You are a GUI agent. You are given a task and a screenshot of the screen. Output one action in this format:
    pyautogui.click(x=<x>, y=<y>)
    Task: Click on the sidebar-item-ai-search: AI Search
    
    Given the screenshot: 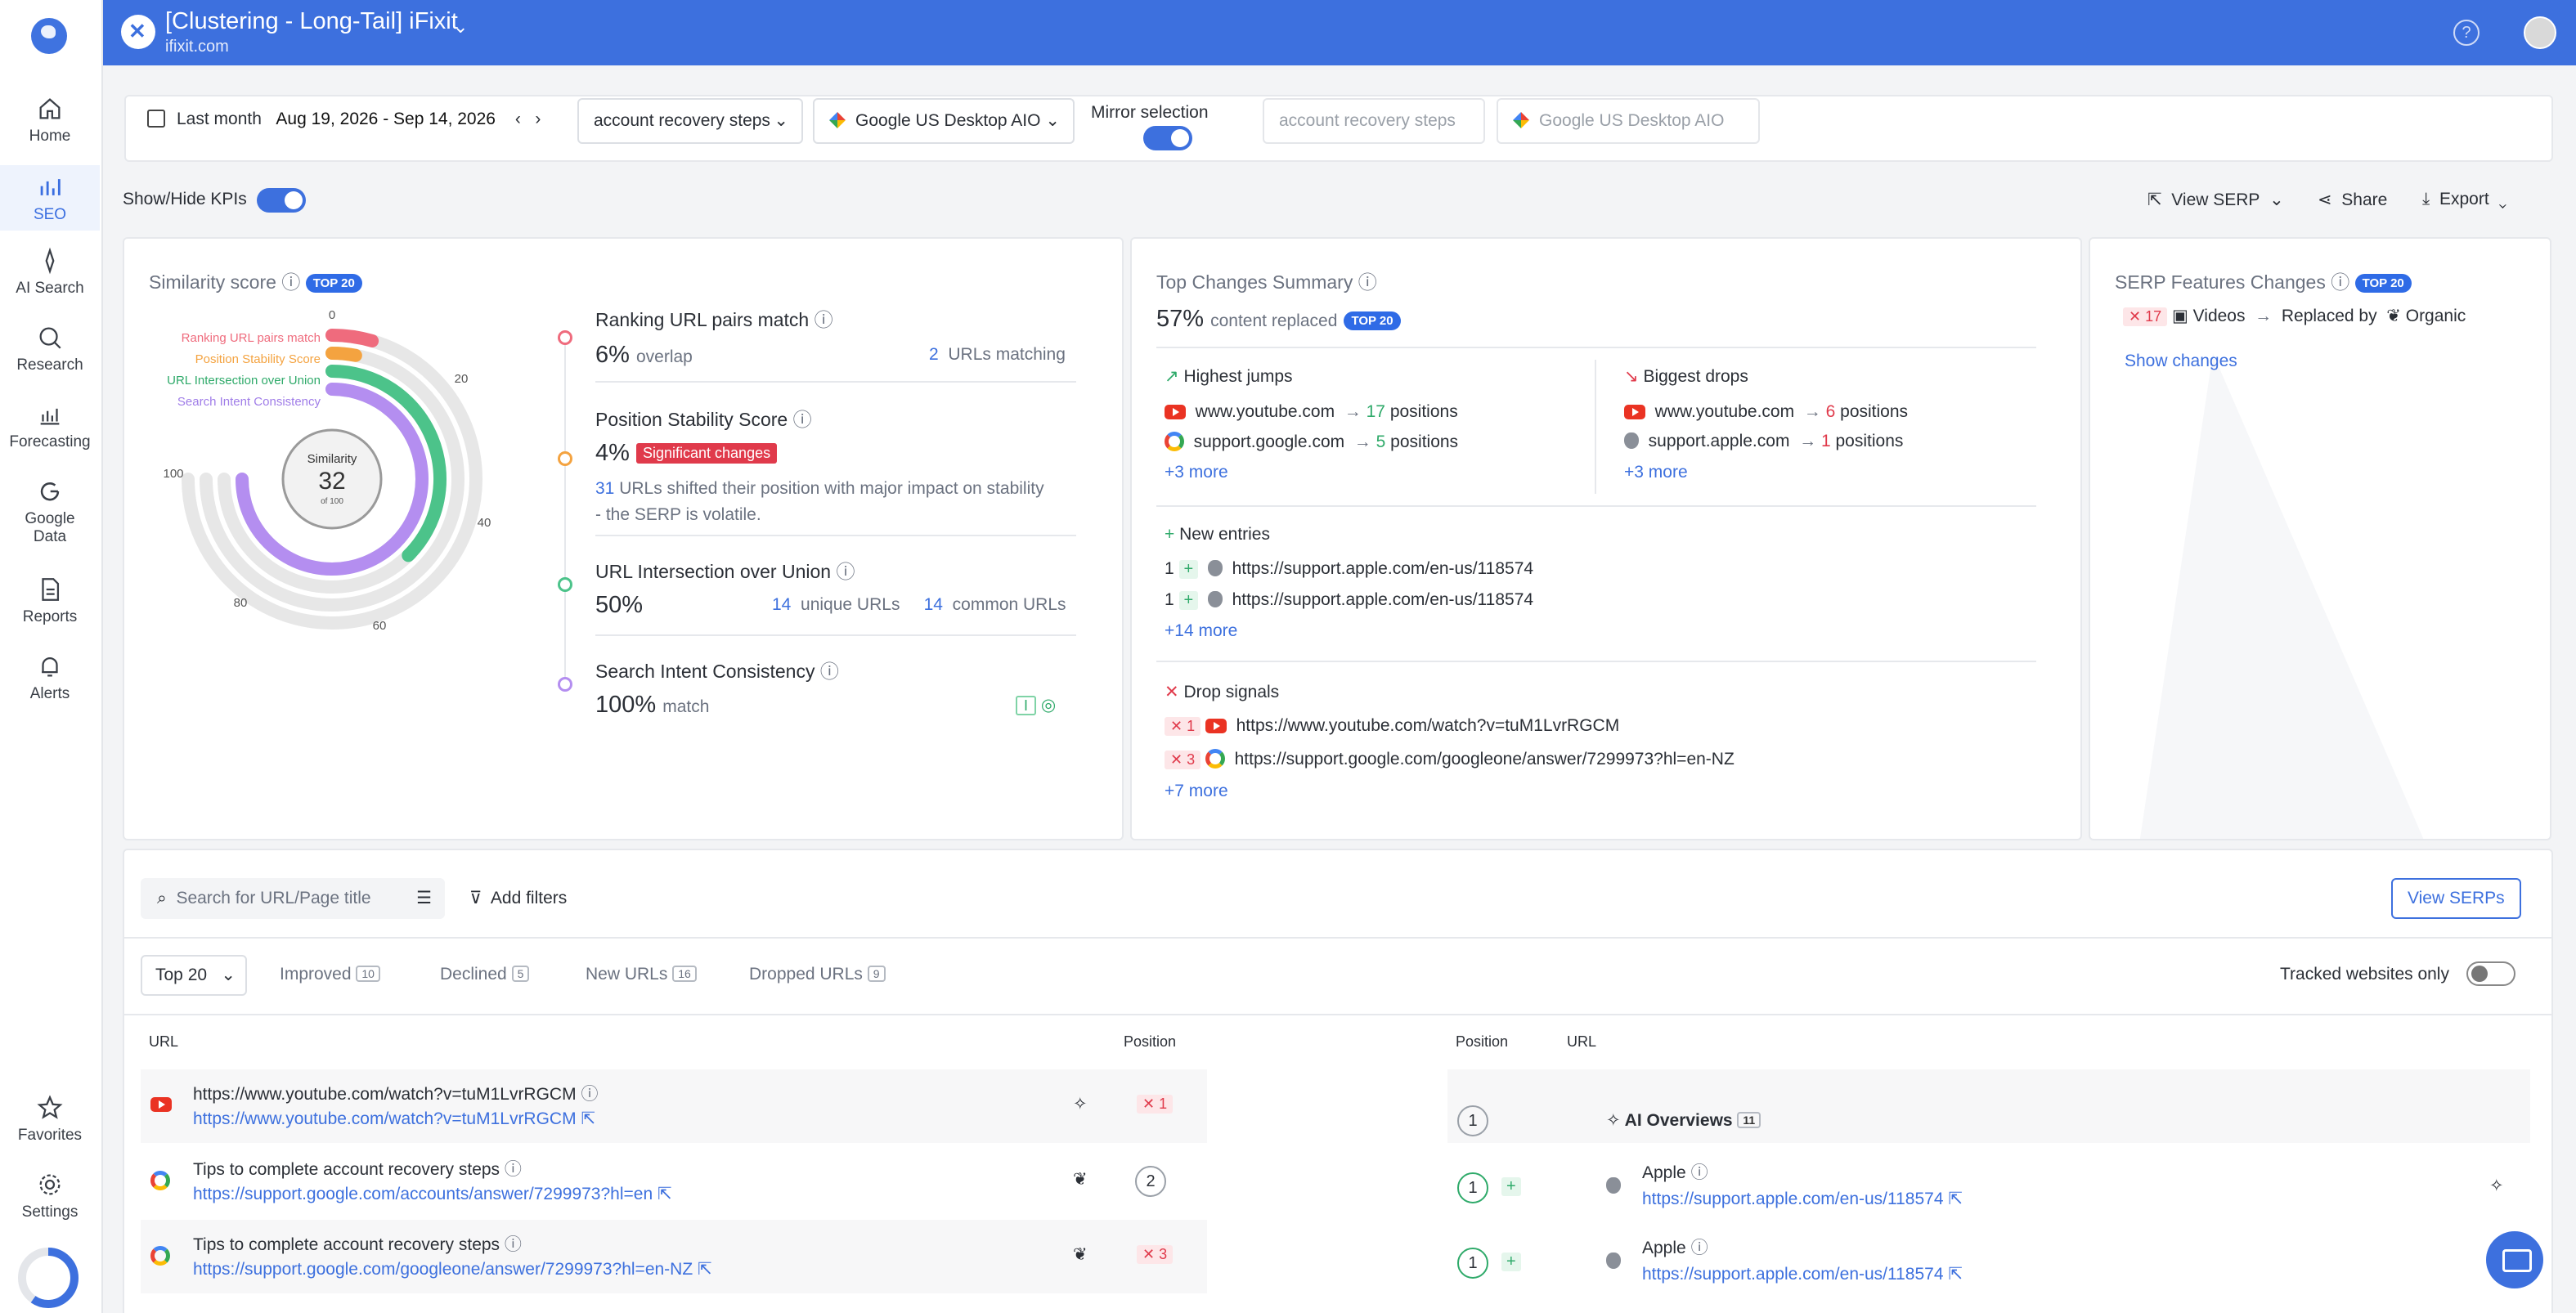 What is the action you would take?
    pyautogui.click(x=50, y=275)
    